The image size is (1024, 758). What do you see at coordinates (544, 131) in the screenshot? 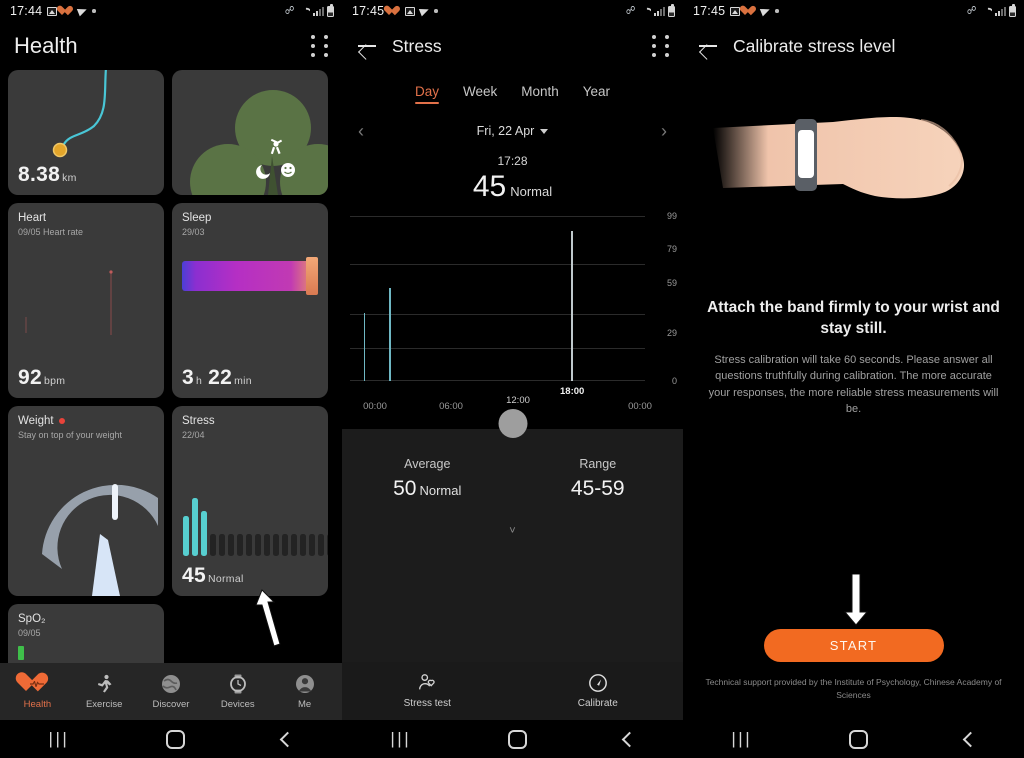
I see `chevron-down-icon` at bounding box center [544, 131].